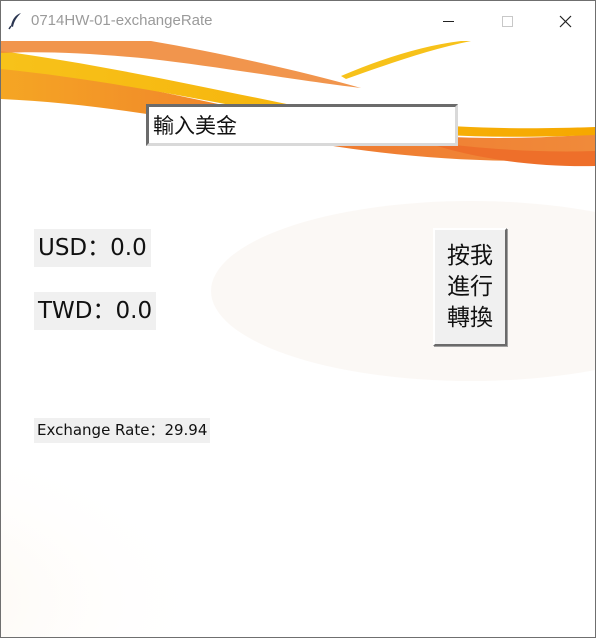  I want to click on convert-button: 按我 進行 轉換, so click(470, 287).